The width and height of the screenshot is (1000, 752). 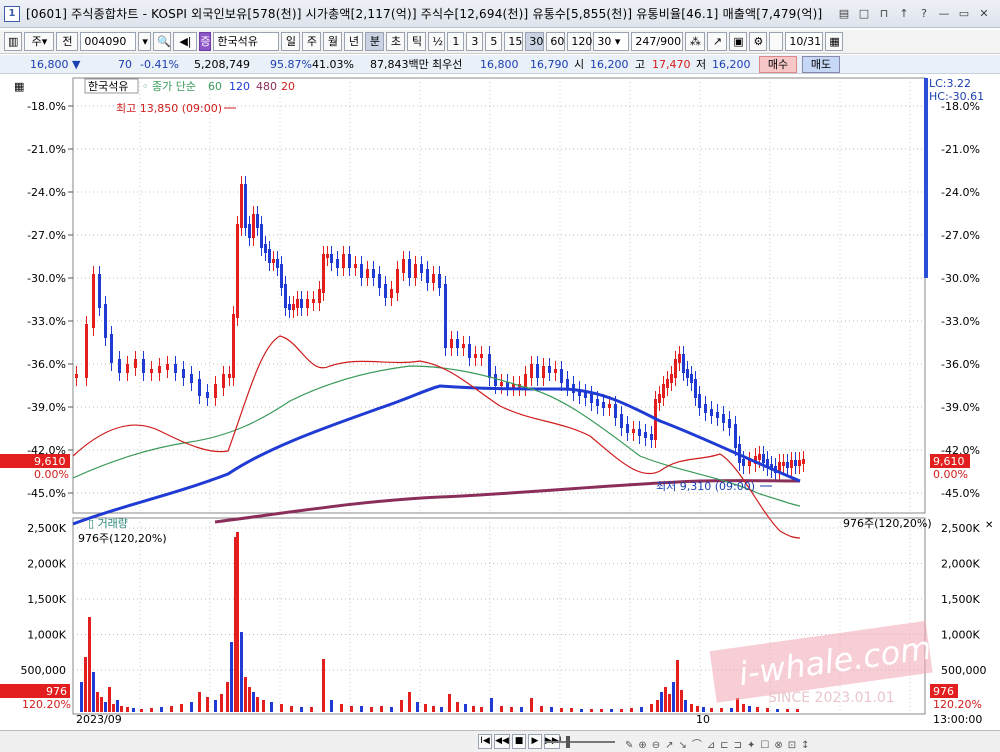 I want to click on close-icon: ✕, so click(x=984, y=14).